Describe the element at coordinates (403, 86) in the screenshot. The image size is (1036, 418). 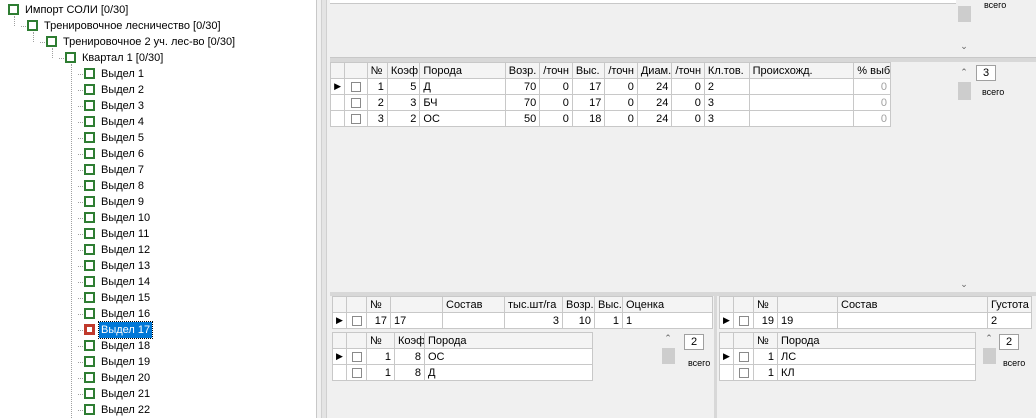
I see `table-cell: 5` at that location.